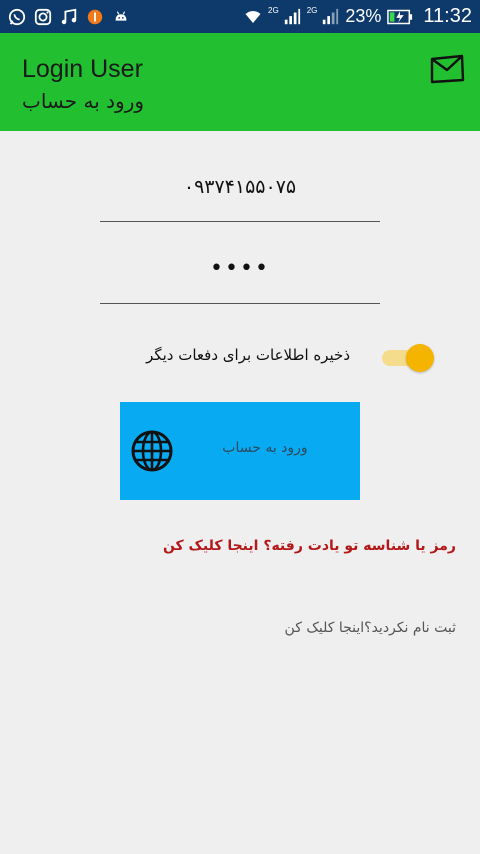 This screenshot has width=480, height=854. Describe the element at coordinates (253, 17) in the screenshot. I see `wifi-icon` at that location.